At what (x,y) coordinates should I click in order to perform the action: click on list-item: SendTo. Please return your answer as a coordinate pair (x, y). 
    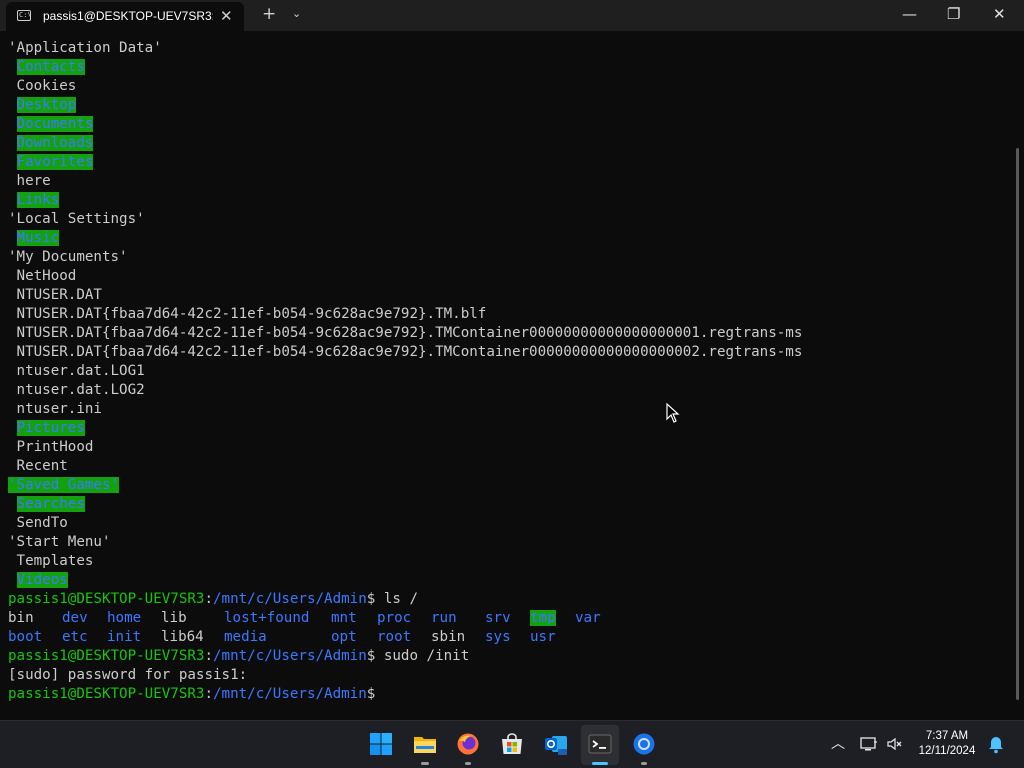
    Looking at the image, I should click on (42, 523).